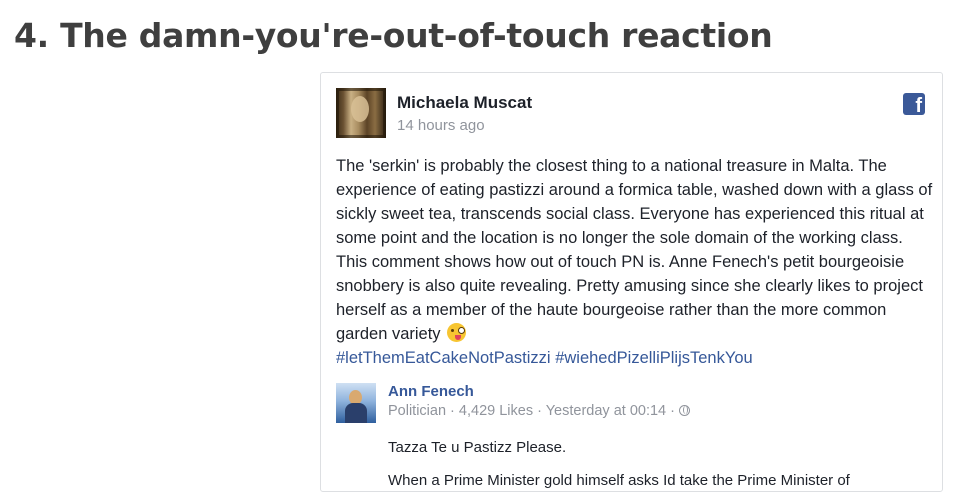  Describe the element at coordinates (443, 358) in the screenshot. I see `hashtag-link: #letThemEatCakeNotPastizzi` at that location.